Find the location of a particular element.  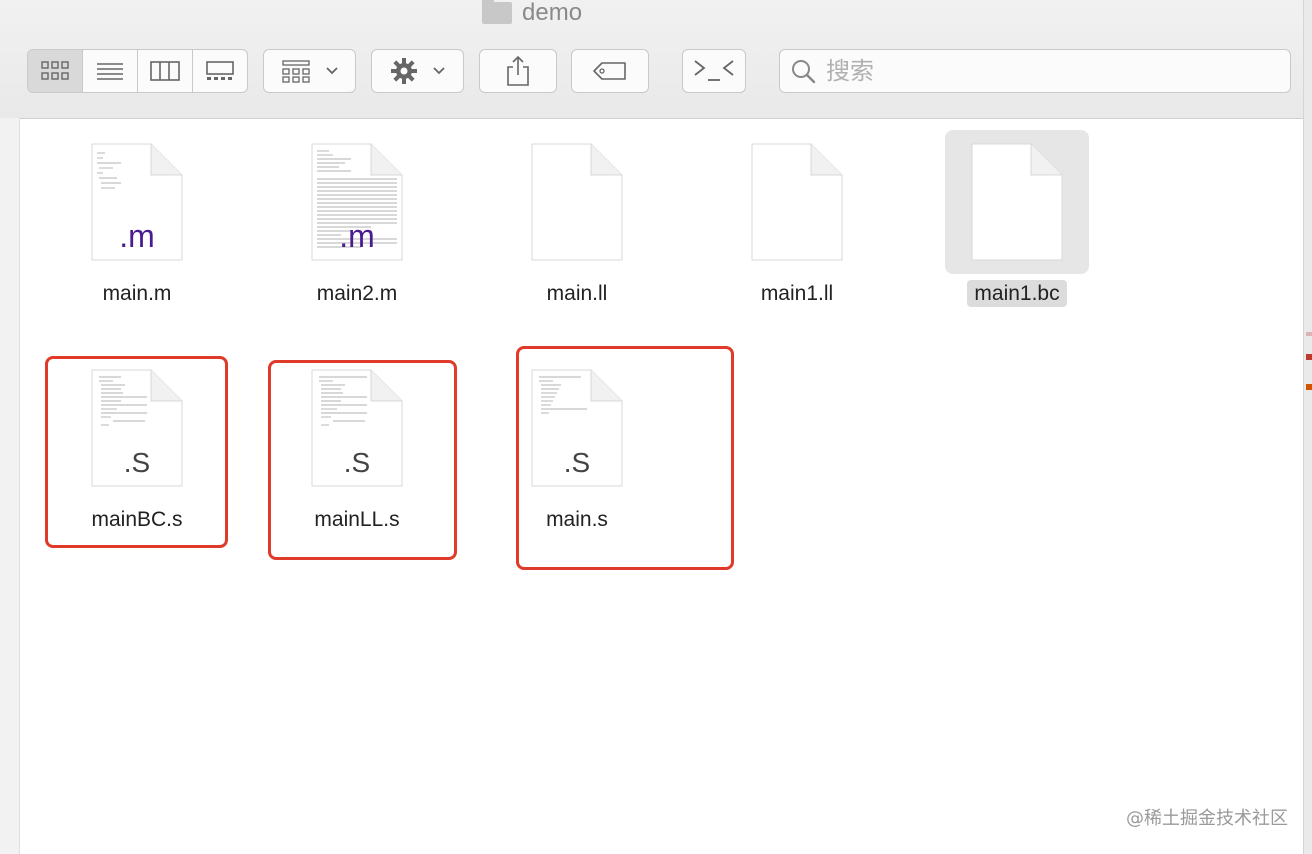

gallery-view-button is located at coordinates (220, 71).